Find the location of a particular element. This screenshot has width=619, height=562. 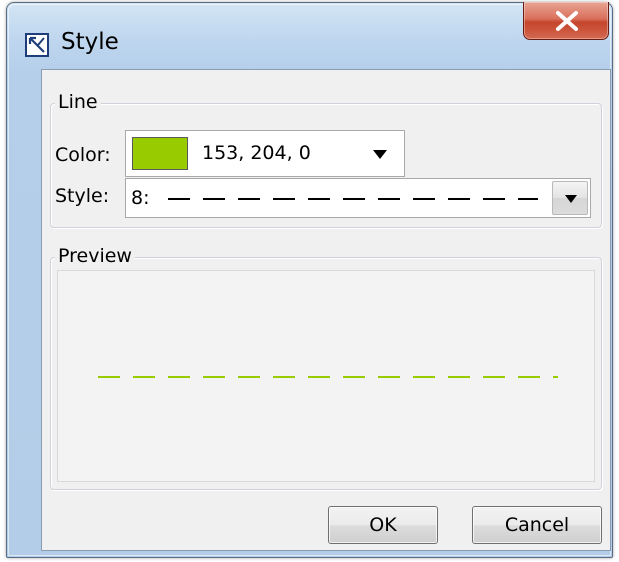

line-style-dropdown: 8: is located at coordinates (358, 198).